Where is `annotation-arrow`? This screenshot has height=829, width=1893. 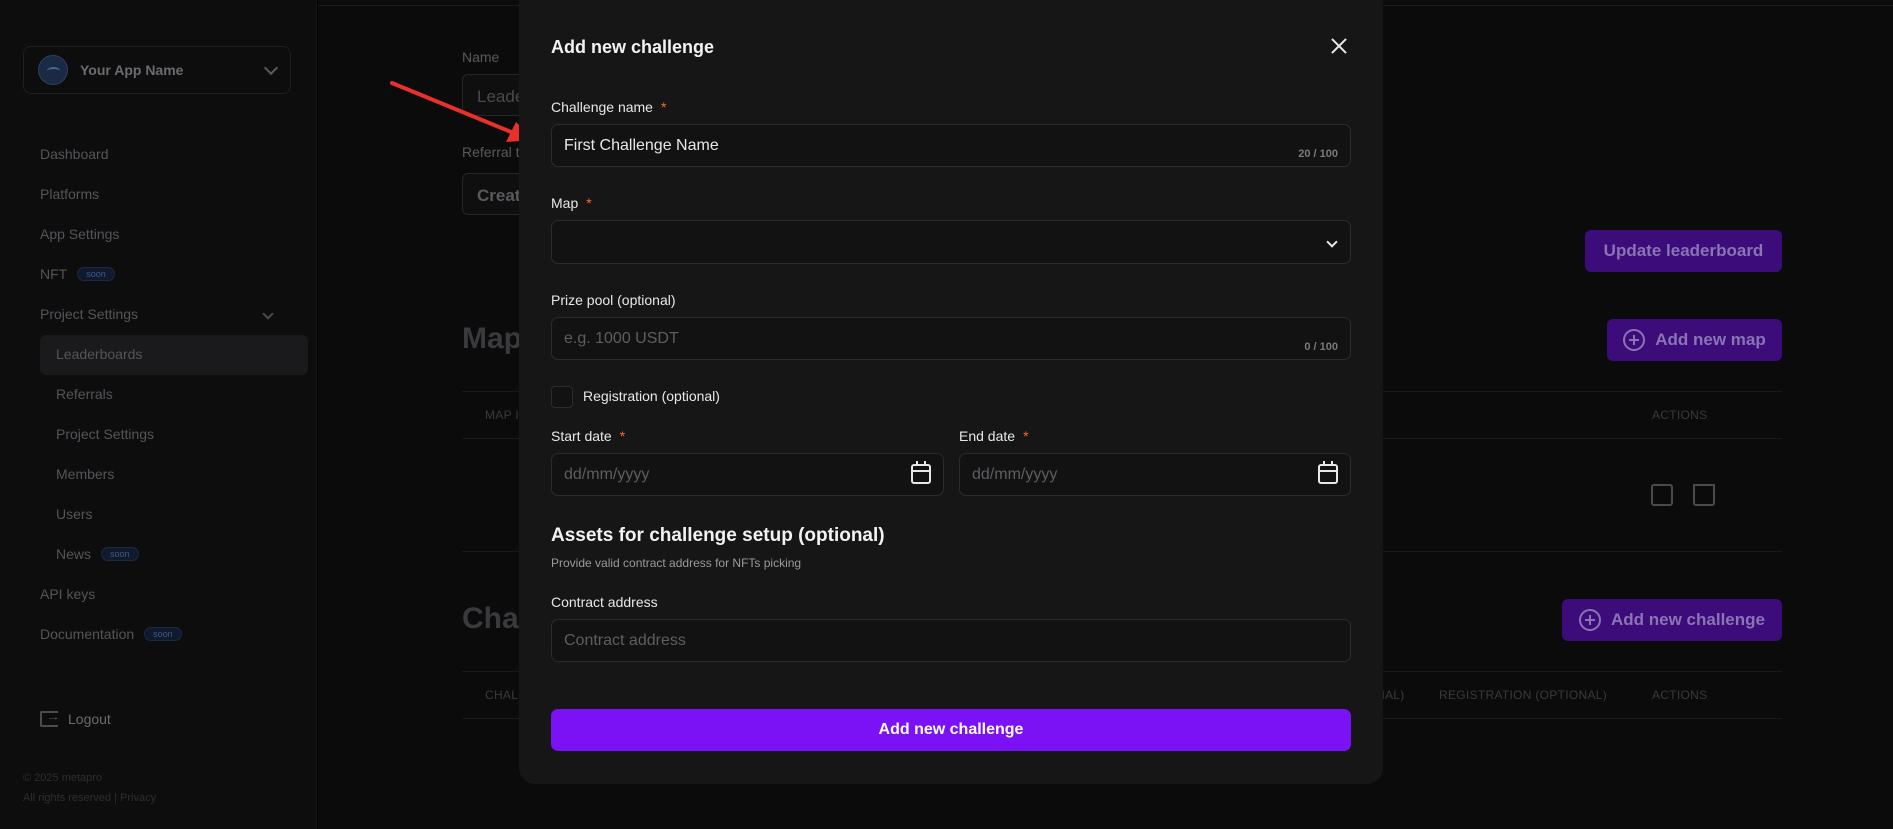
annotation-arrow is located at coordinates (462, 111).